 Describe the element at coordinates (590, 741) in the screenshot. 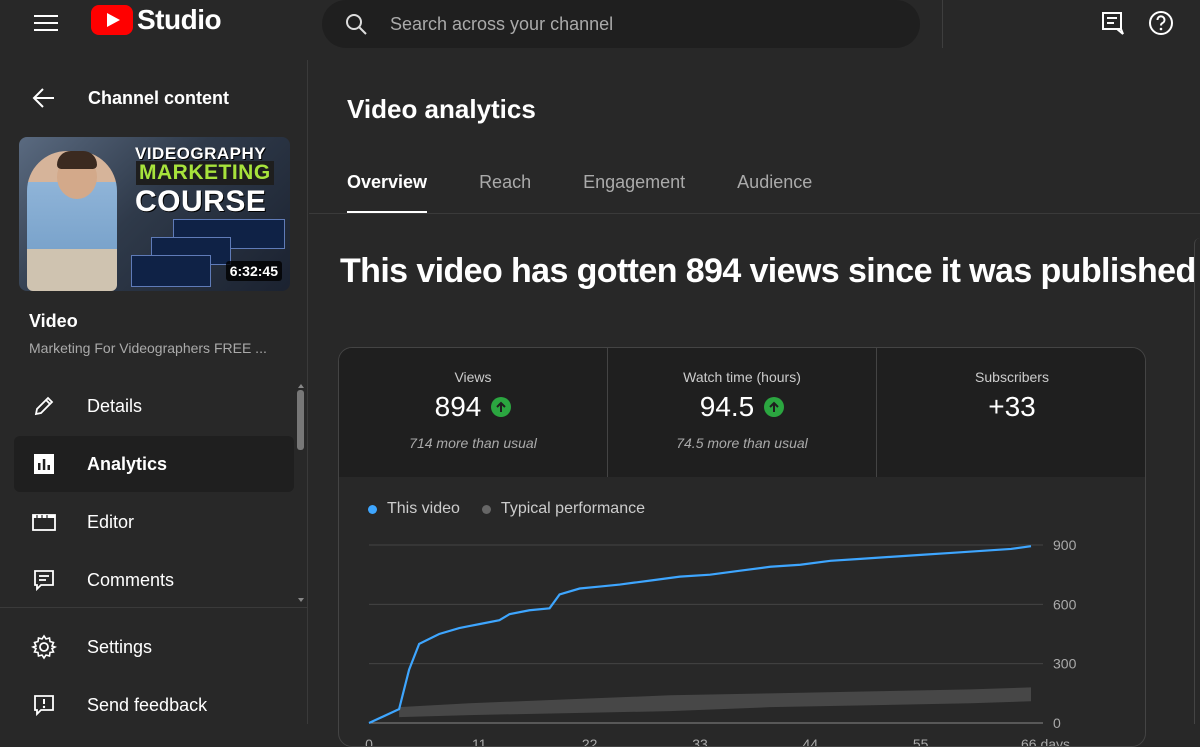

I see `x-tick-label: 22` at that location.